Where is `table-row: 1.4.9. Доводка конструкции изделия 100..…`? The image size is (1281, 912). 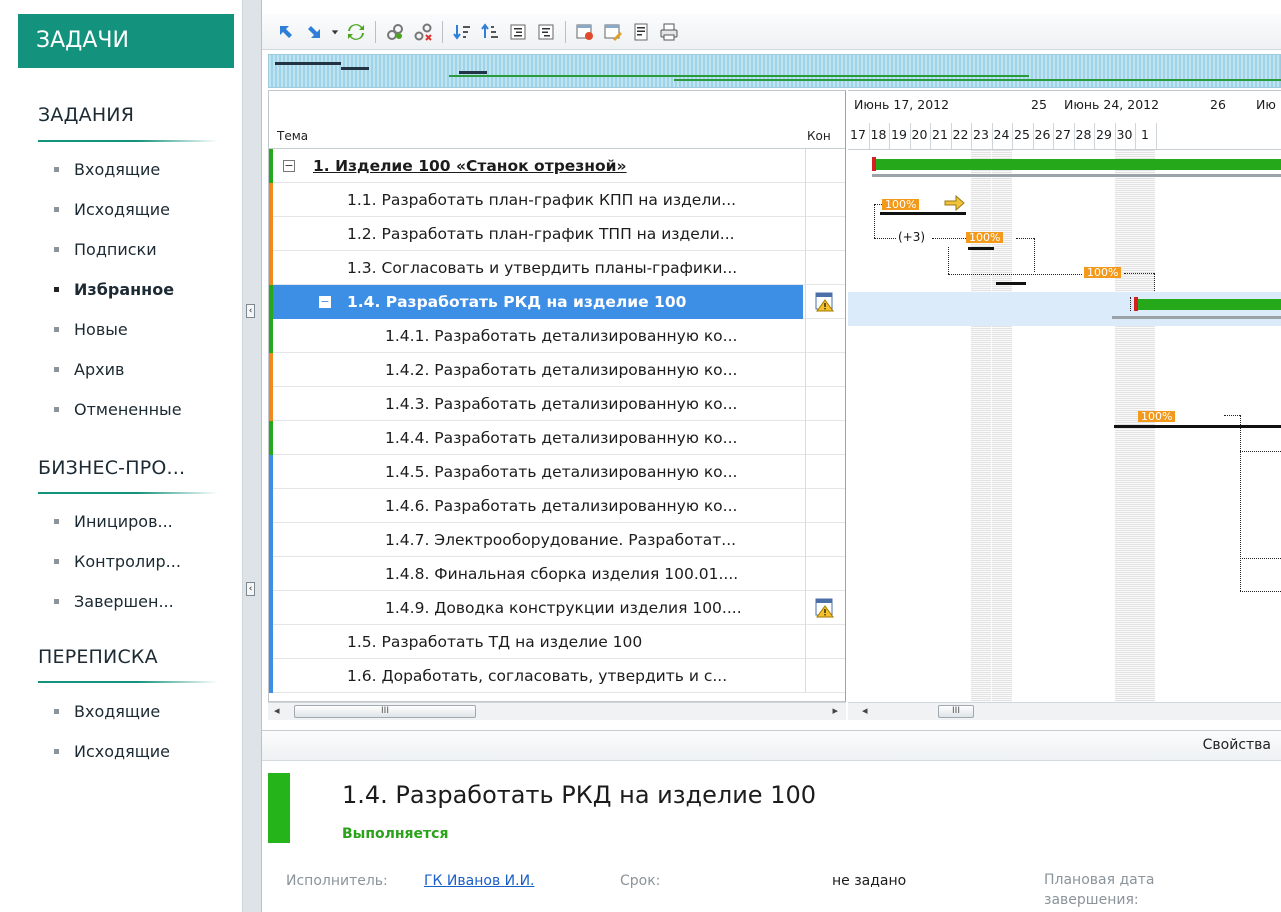 table-row: 1.4.9. Доводка конструкции изделия 100..… is located at coordinates (557, 608).